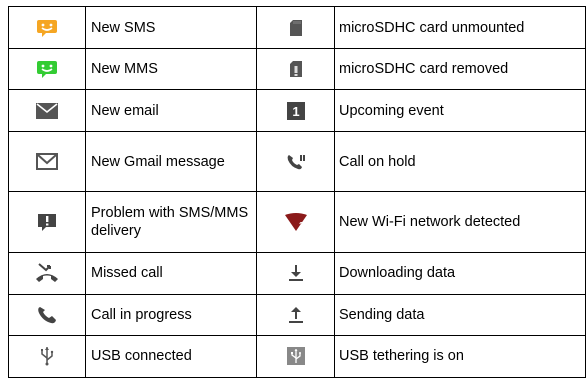 The height and width of the screenshot is (378, 586). Describe the element at coordinates (47, 28) in the screenshot. I see `sms-icon` at that location.